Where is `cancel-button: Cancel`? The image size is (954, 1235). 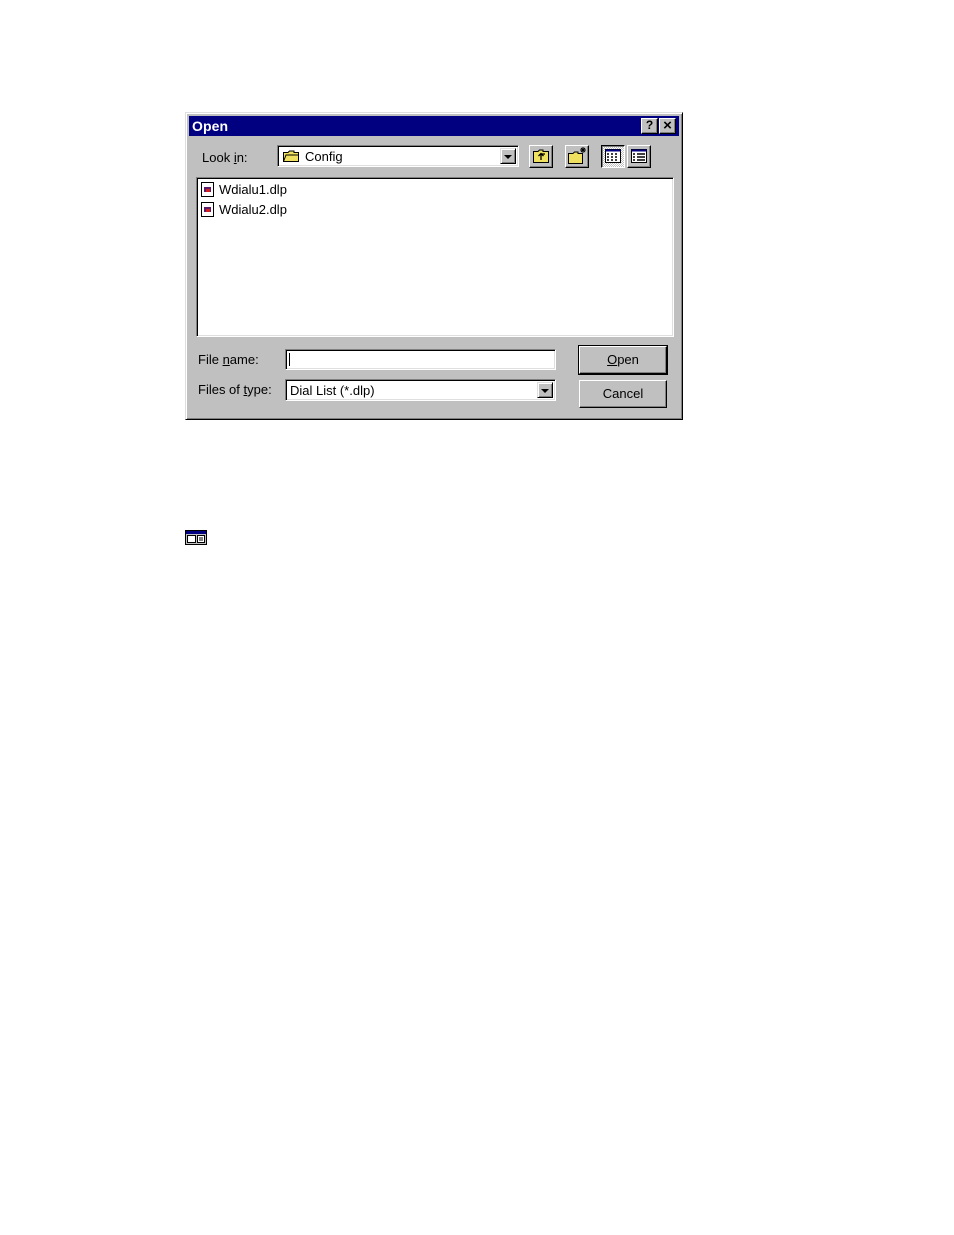 cancel-button: Cancel is located at coordinates (623, 394).